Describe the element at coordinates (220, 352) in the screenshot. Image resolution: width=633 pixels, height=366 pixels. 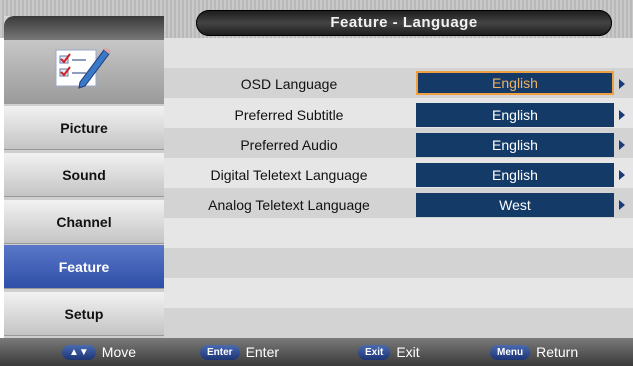
I see `enter-key-icon: Enter` at that location.